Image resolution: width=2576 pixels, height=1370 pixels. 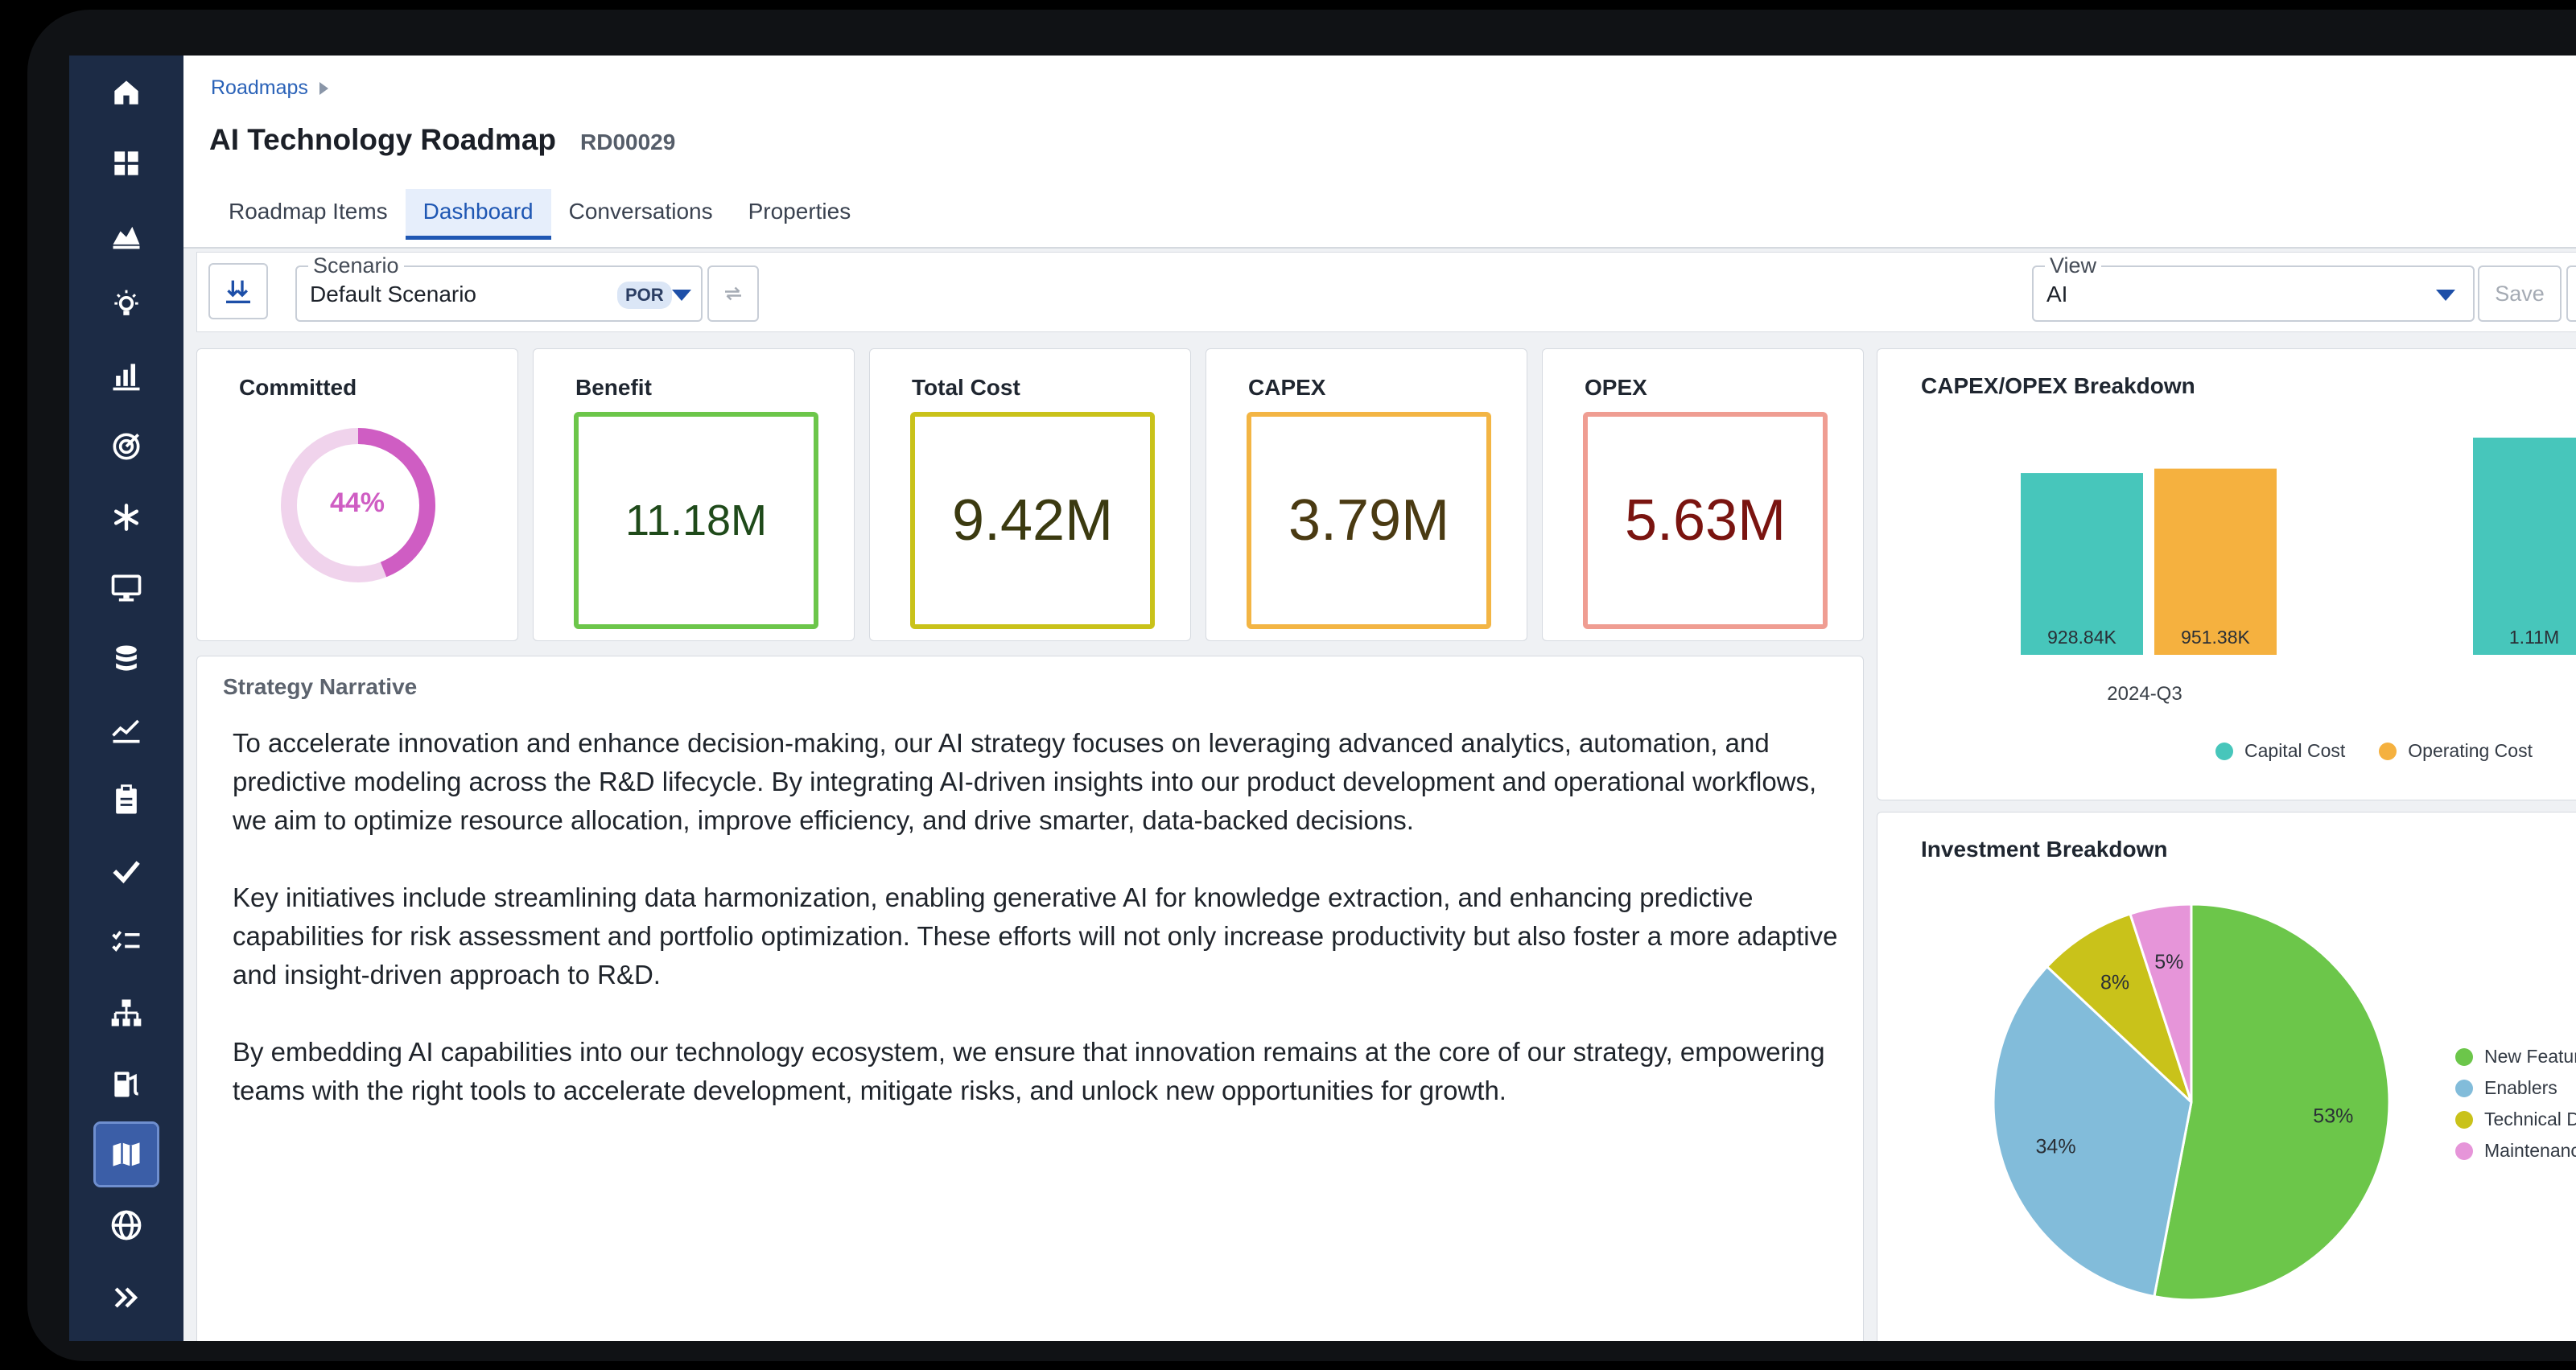 I want to click on link-button, so click(x=2571, y=293).